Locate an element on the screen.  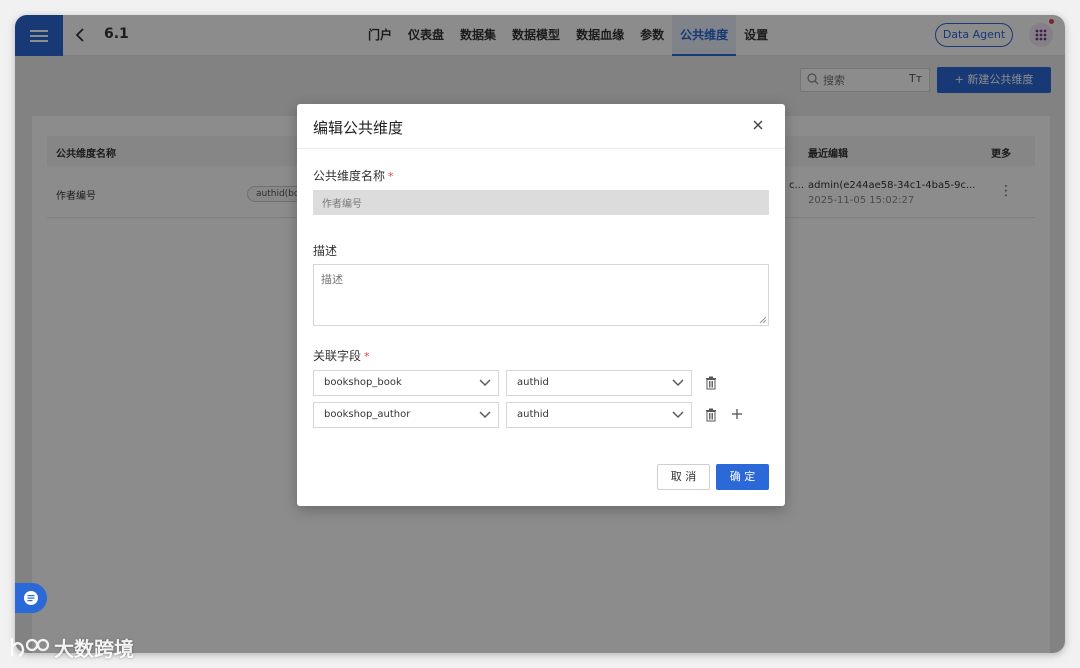
plus-icon is located at coordinates (737, 414).